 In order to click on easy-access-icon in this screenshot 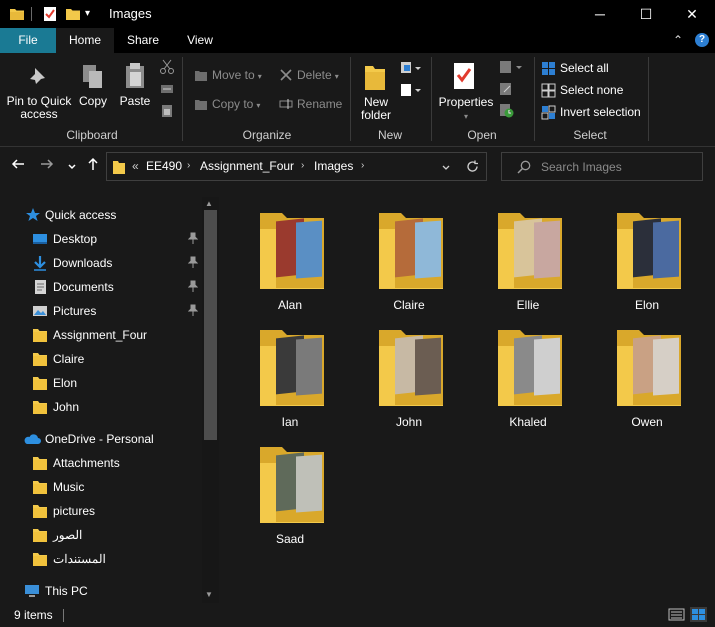, I will do `click(411, 91)`.